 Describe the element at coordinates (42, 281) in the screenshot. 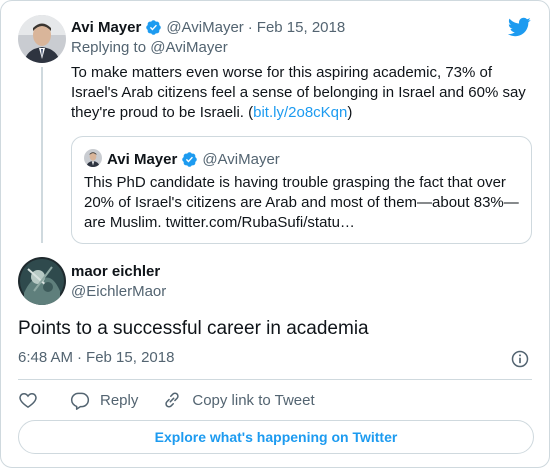

I see `avatar-maor-eichler` at that location.